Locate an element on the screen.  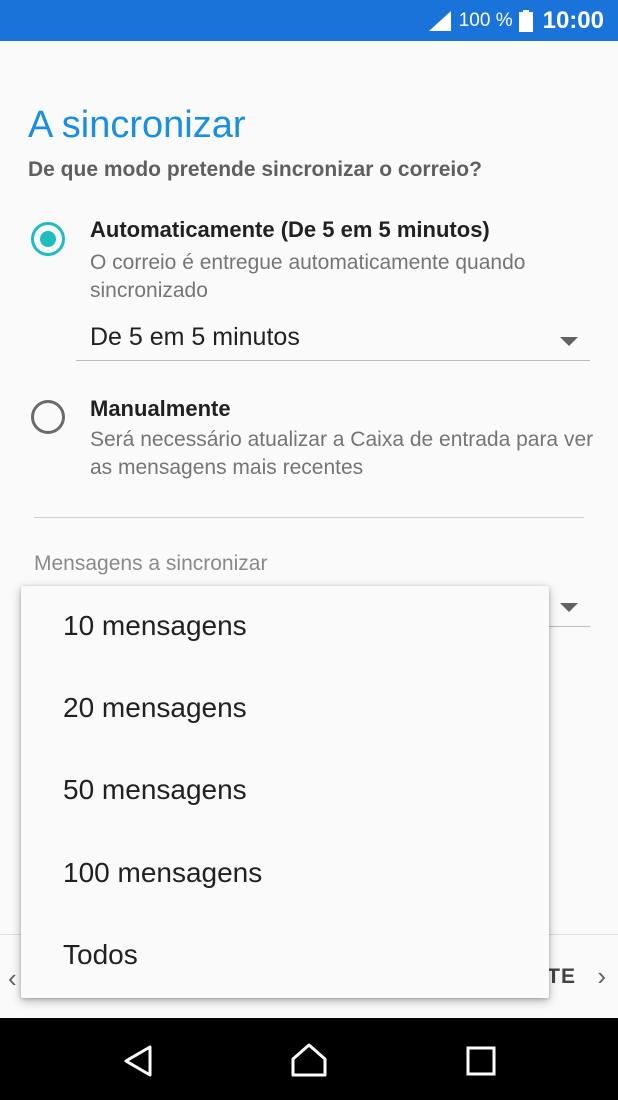
interval-spinner: De 5 em 5 minutos is located at coordinates (333, 341).